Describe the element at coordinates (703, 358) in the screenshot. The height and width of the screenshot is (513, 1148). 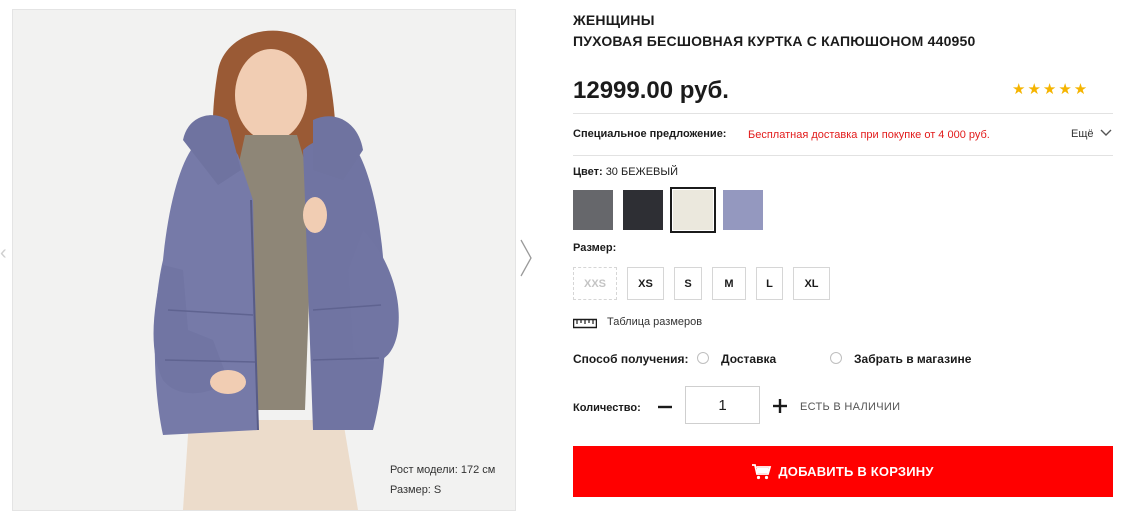
I see `delivery-radio` at that location.